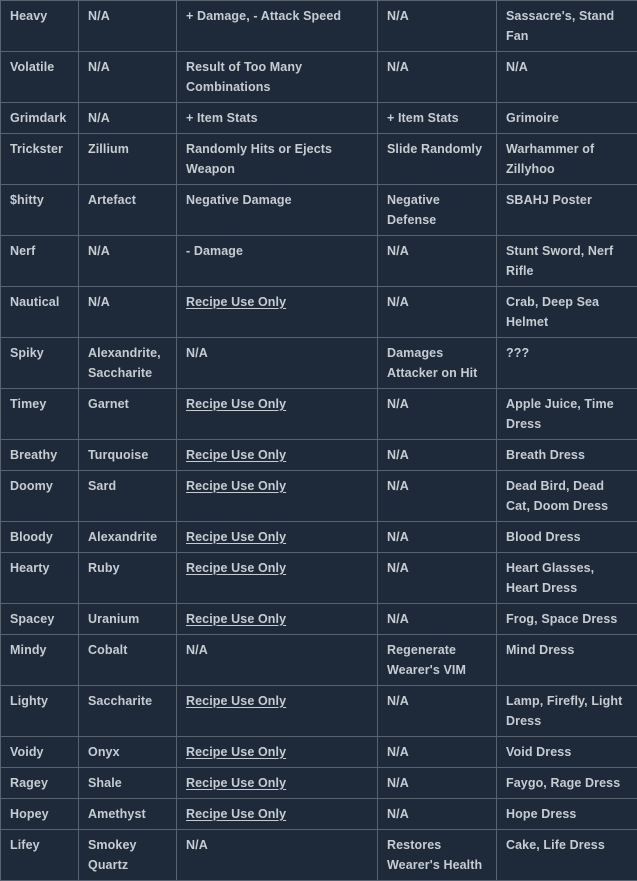 The image size is (637, 881). Describe the element at coordinates (557, 496) in the screenshot. I see `cell-text: Dead Bird, Dead Cat, Doom Dress` at that location.